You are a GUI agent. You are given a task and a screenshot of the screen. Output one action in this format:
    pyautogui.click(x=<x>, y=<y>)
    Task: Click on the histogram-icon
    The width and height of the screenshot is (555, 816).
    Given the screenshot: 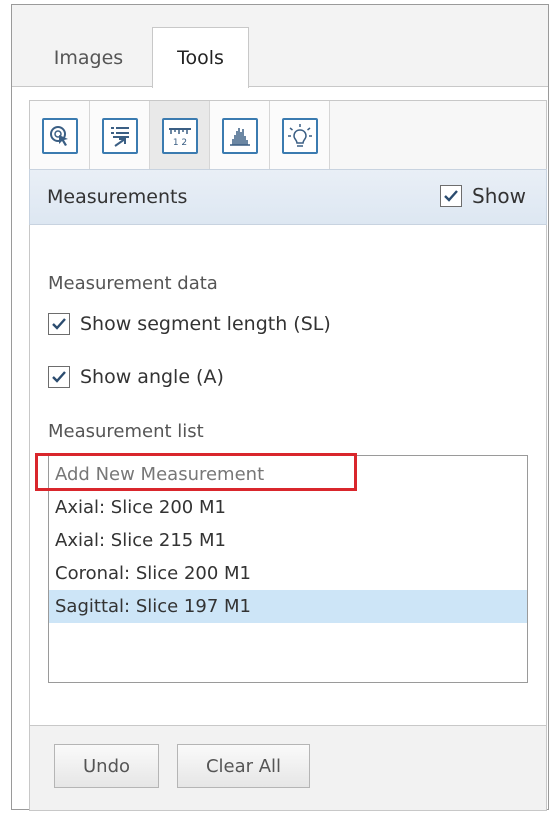 What is the action you would take?
    pyautogui.click(x=239, y=135)
    